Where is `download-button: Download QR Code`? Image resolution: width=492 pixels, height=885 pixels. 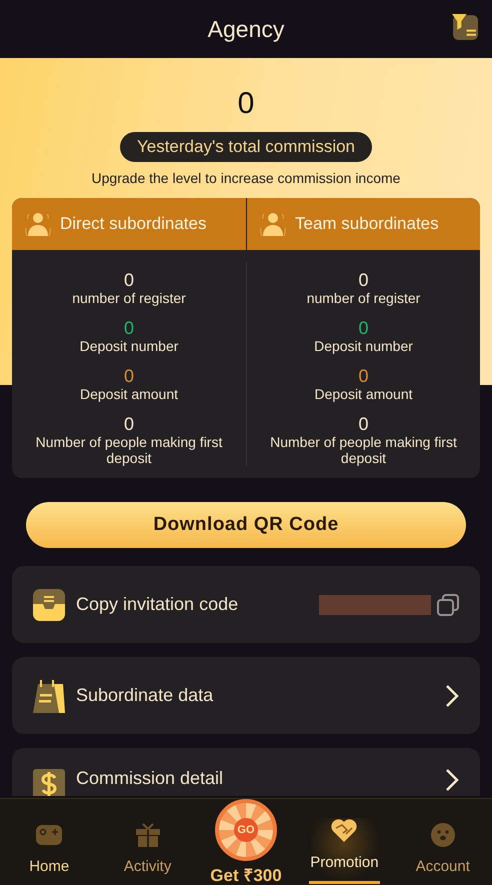
download-button: Download QR Code is located at coordinates (246, 525).